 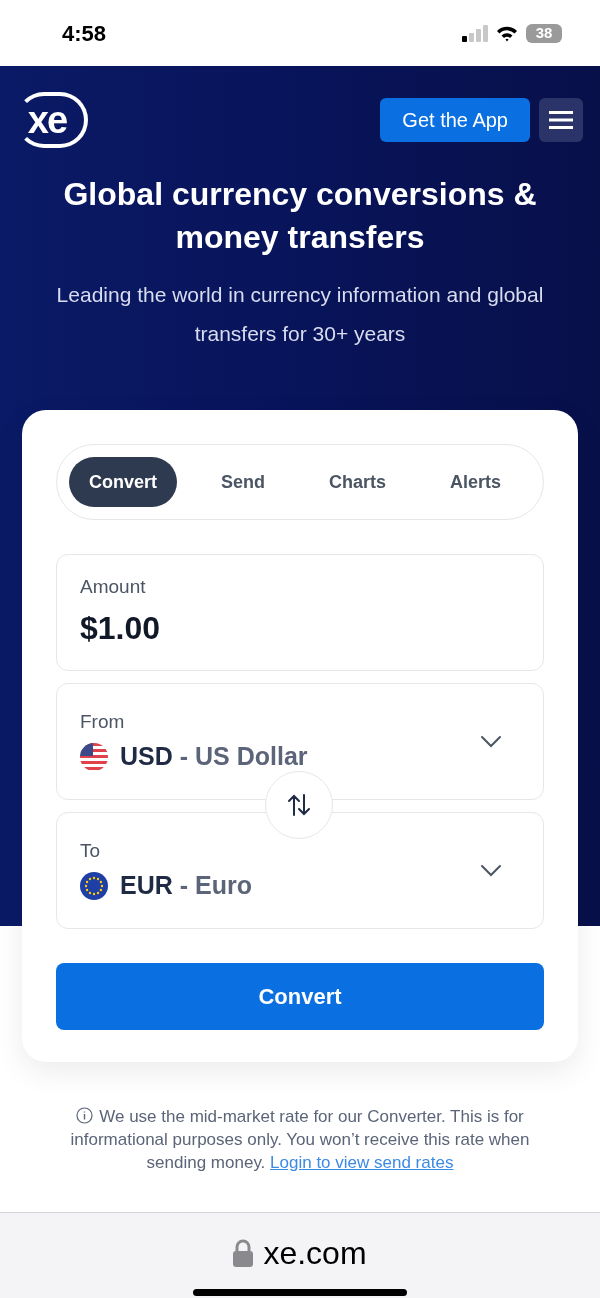 I want to click on address-bar: xe.com, so click(x=300, y=1253).